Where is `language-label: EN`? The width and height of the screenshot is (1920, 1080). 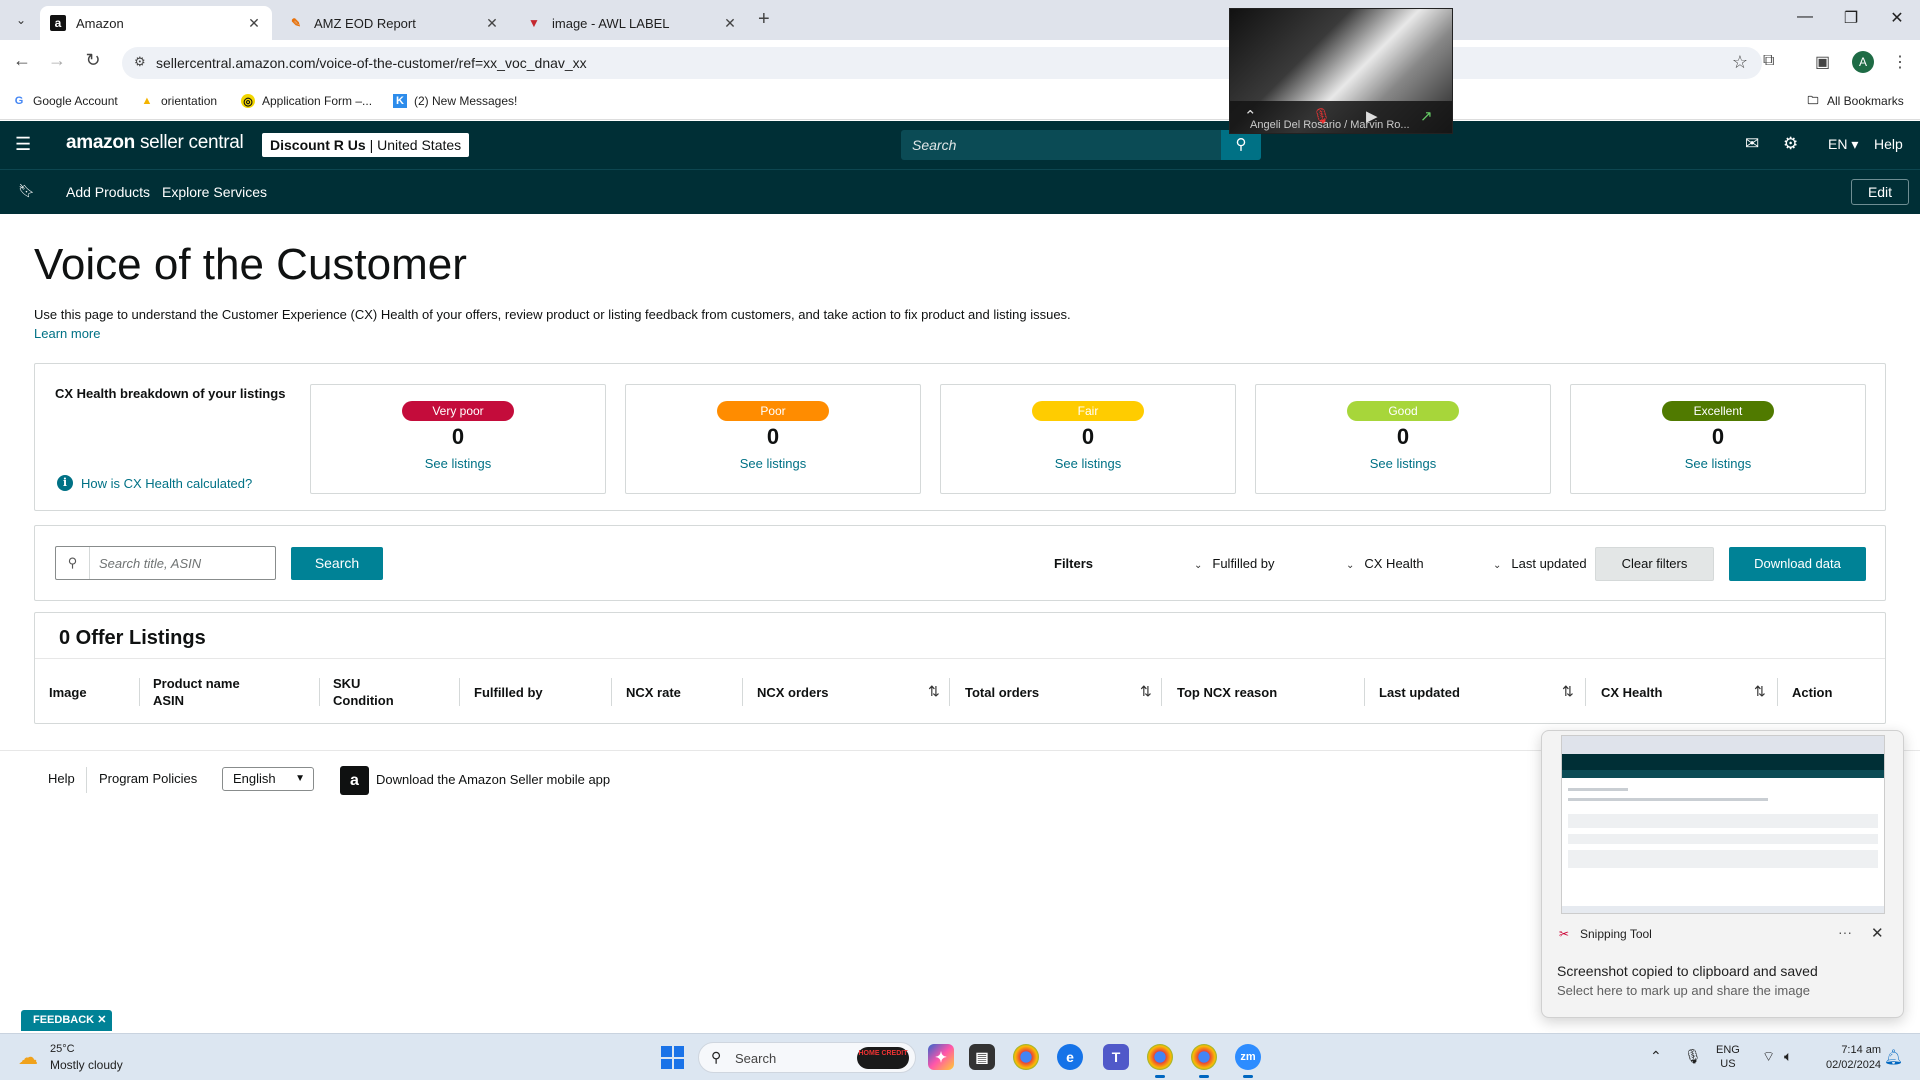
language-label: EN is located at coordinates (1838, 144).